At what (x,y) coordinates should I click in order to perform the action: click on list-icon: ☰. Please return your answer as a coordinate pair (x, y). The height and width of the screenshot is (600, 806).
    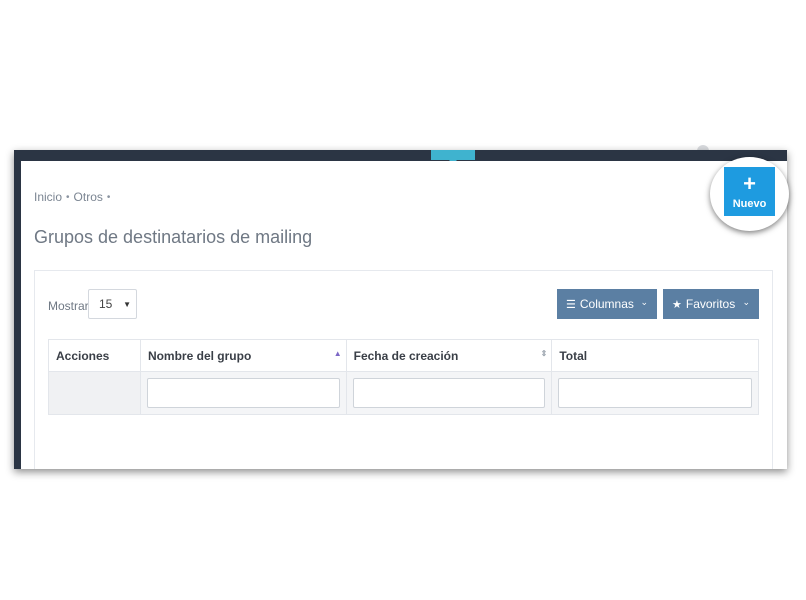
    Looking at the image, I should click on (571, 304).